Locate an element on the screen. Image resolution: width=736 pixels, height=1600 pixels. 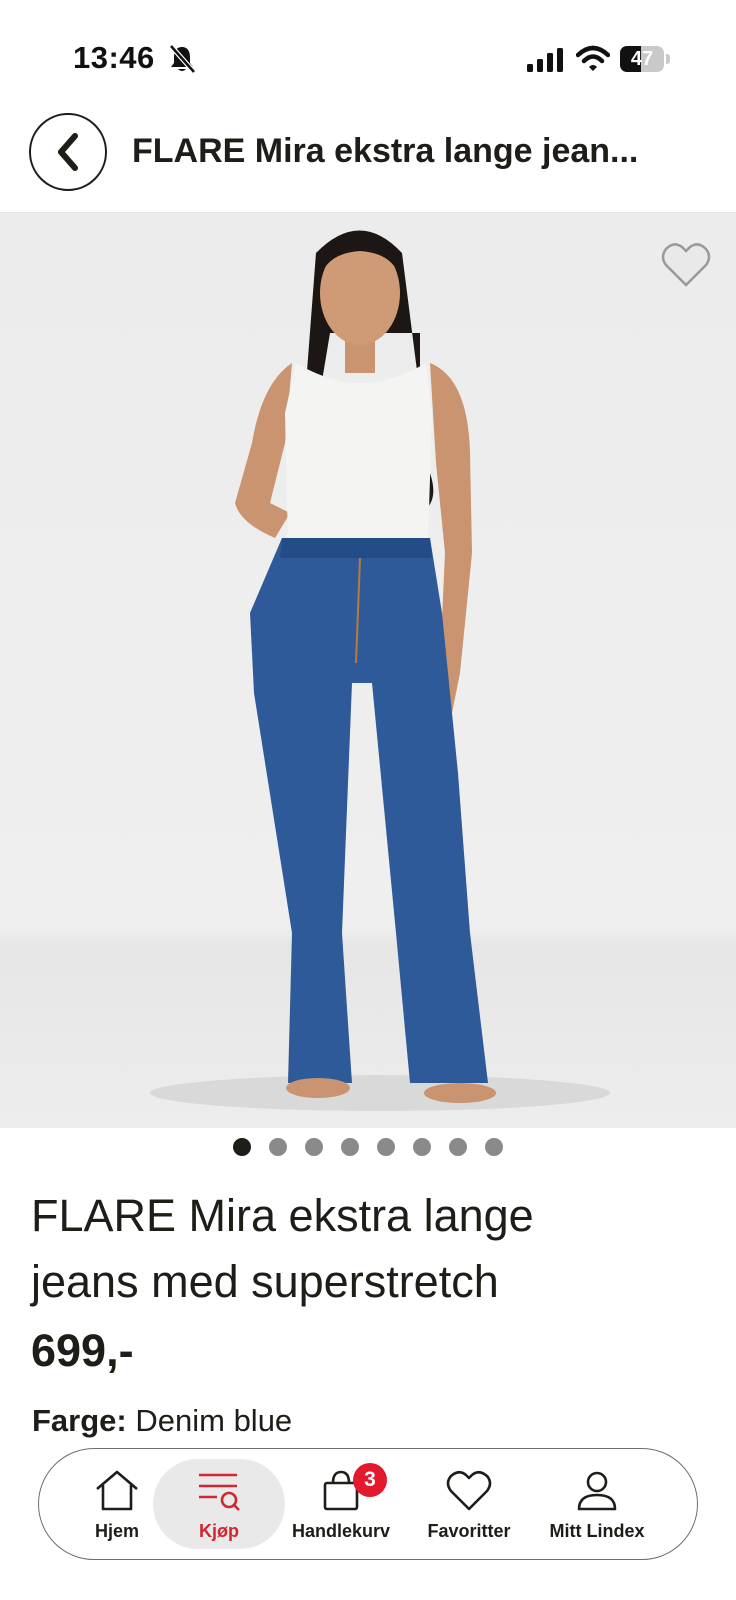
tab-mitt-lindex: Mitt Lindex is located at coordinates (597, 1504).